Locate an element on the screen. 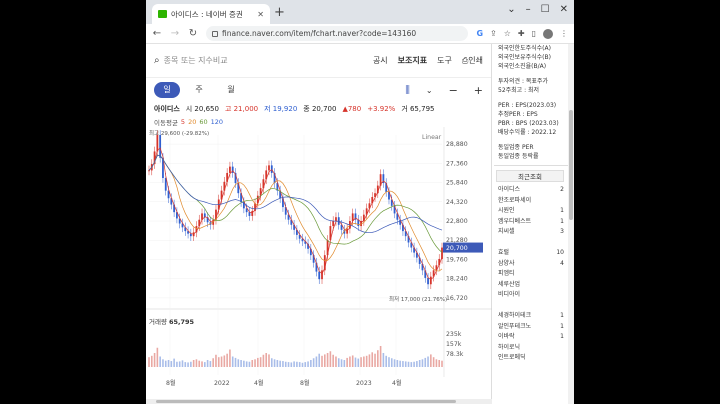 This screenshot has height=404, width=720. recent-item-name: 시원인 is located at coordinates (506, 210).